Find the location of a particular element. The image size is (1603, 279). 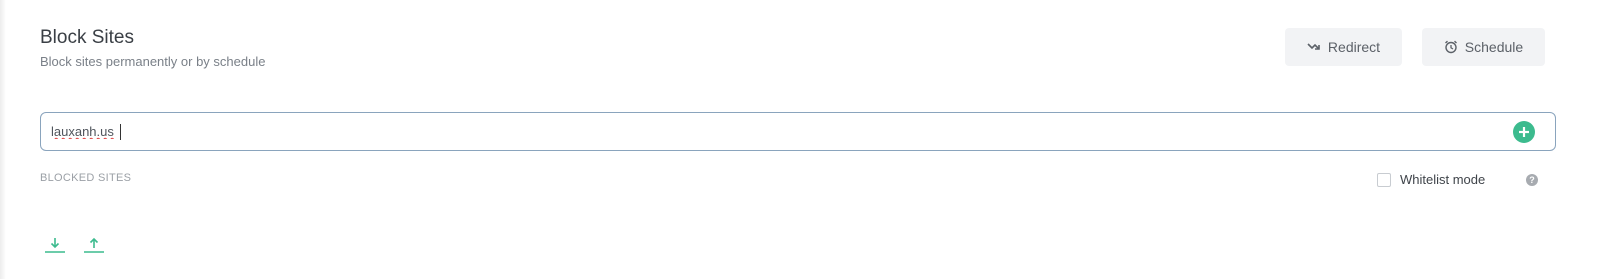

schedule-button: Schedule is located at coordinates (1483, 47).